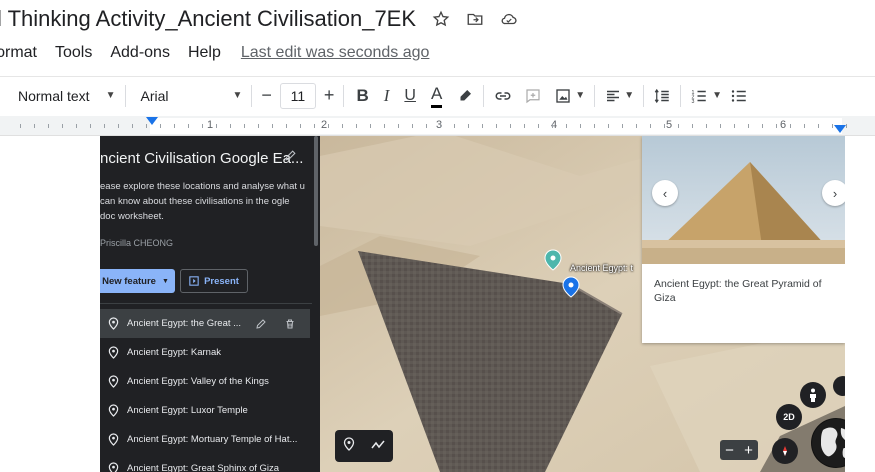  I want to click on feature-item: Ancient Egypt: Valley of the Kings, so click(205, 381).